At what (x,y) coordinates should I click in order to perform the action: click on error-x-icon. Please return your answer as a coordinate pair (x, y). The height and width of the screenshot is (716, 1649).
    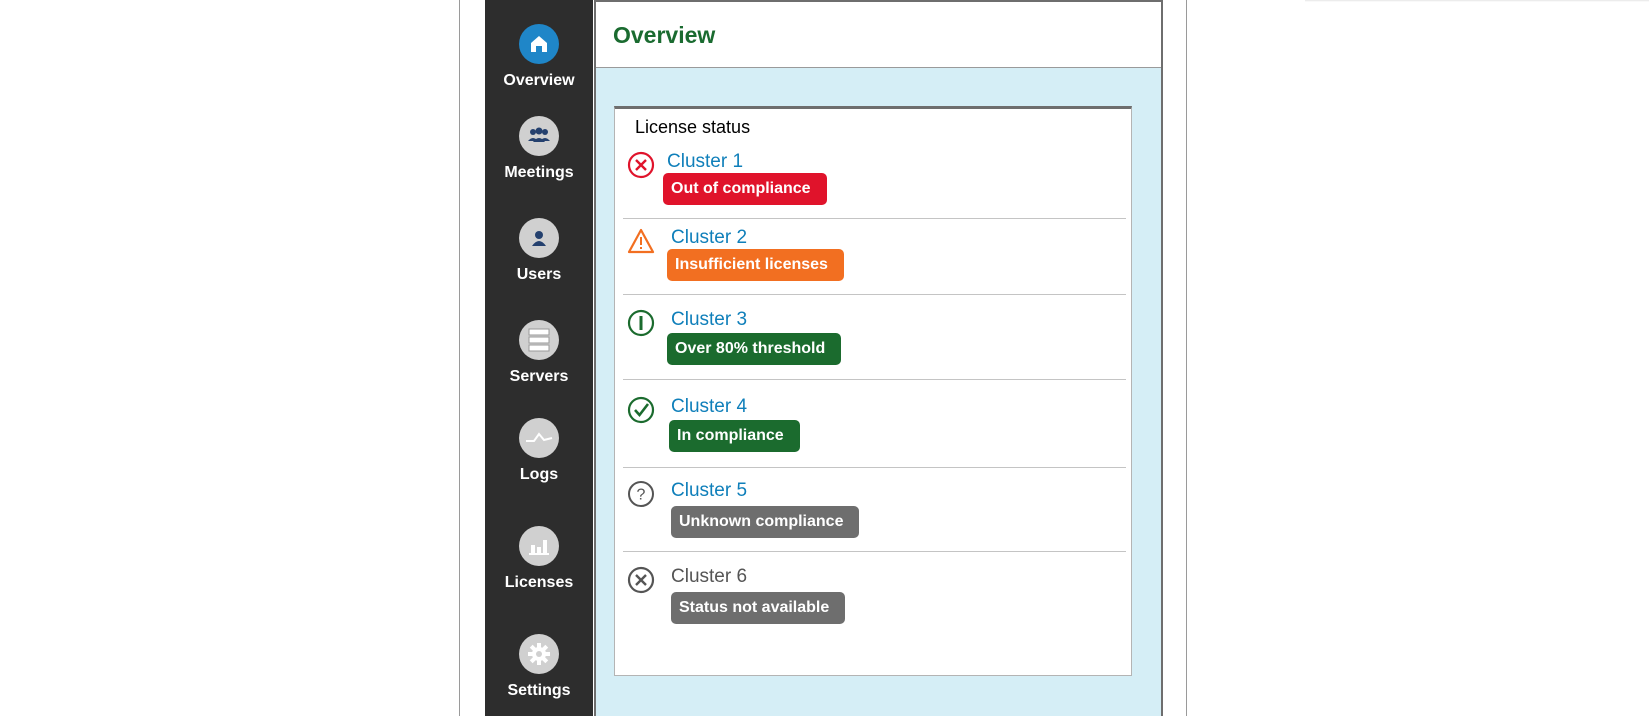
    Looking at the image, I should click on (641, 165).